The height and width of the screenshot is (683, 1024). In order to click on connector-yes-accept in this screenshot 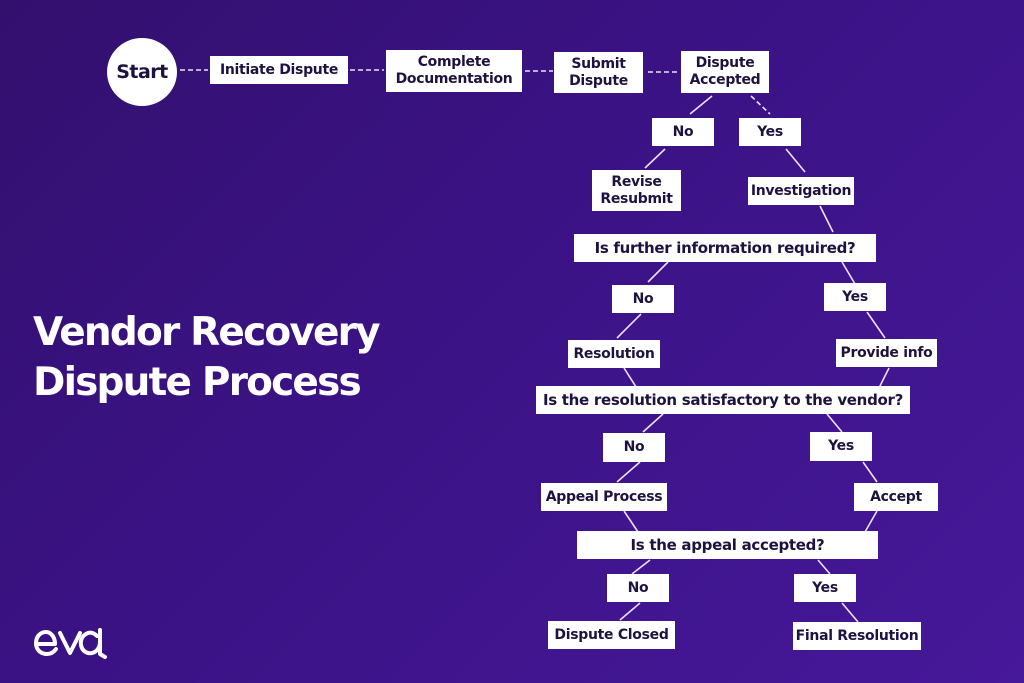, I will do `click(870, 472)`.